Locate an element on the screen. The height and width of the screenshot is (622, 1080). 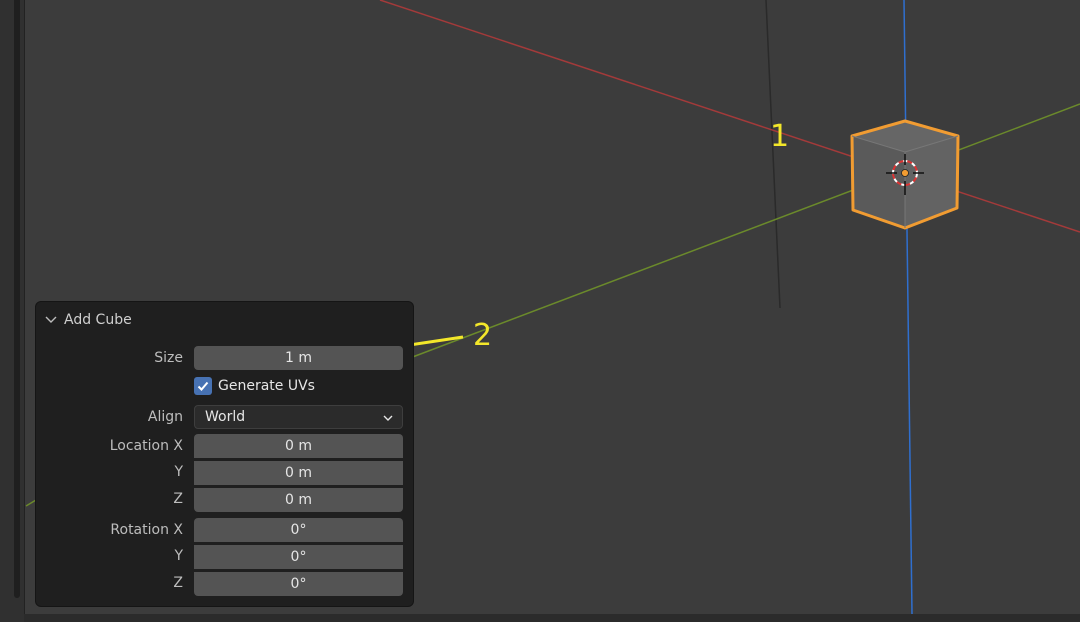
generate-uvs-checkbox is located at coordinates (203, 386).